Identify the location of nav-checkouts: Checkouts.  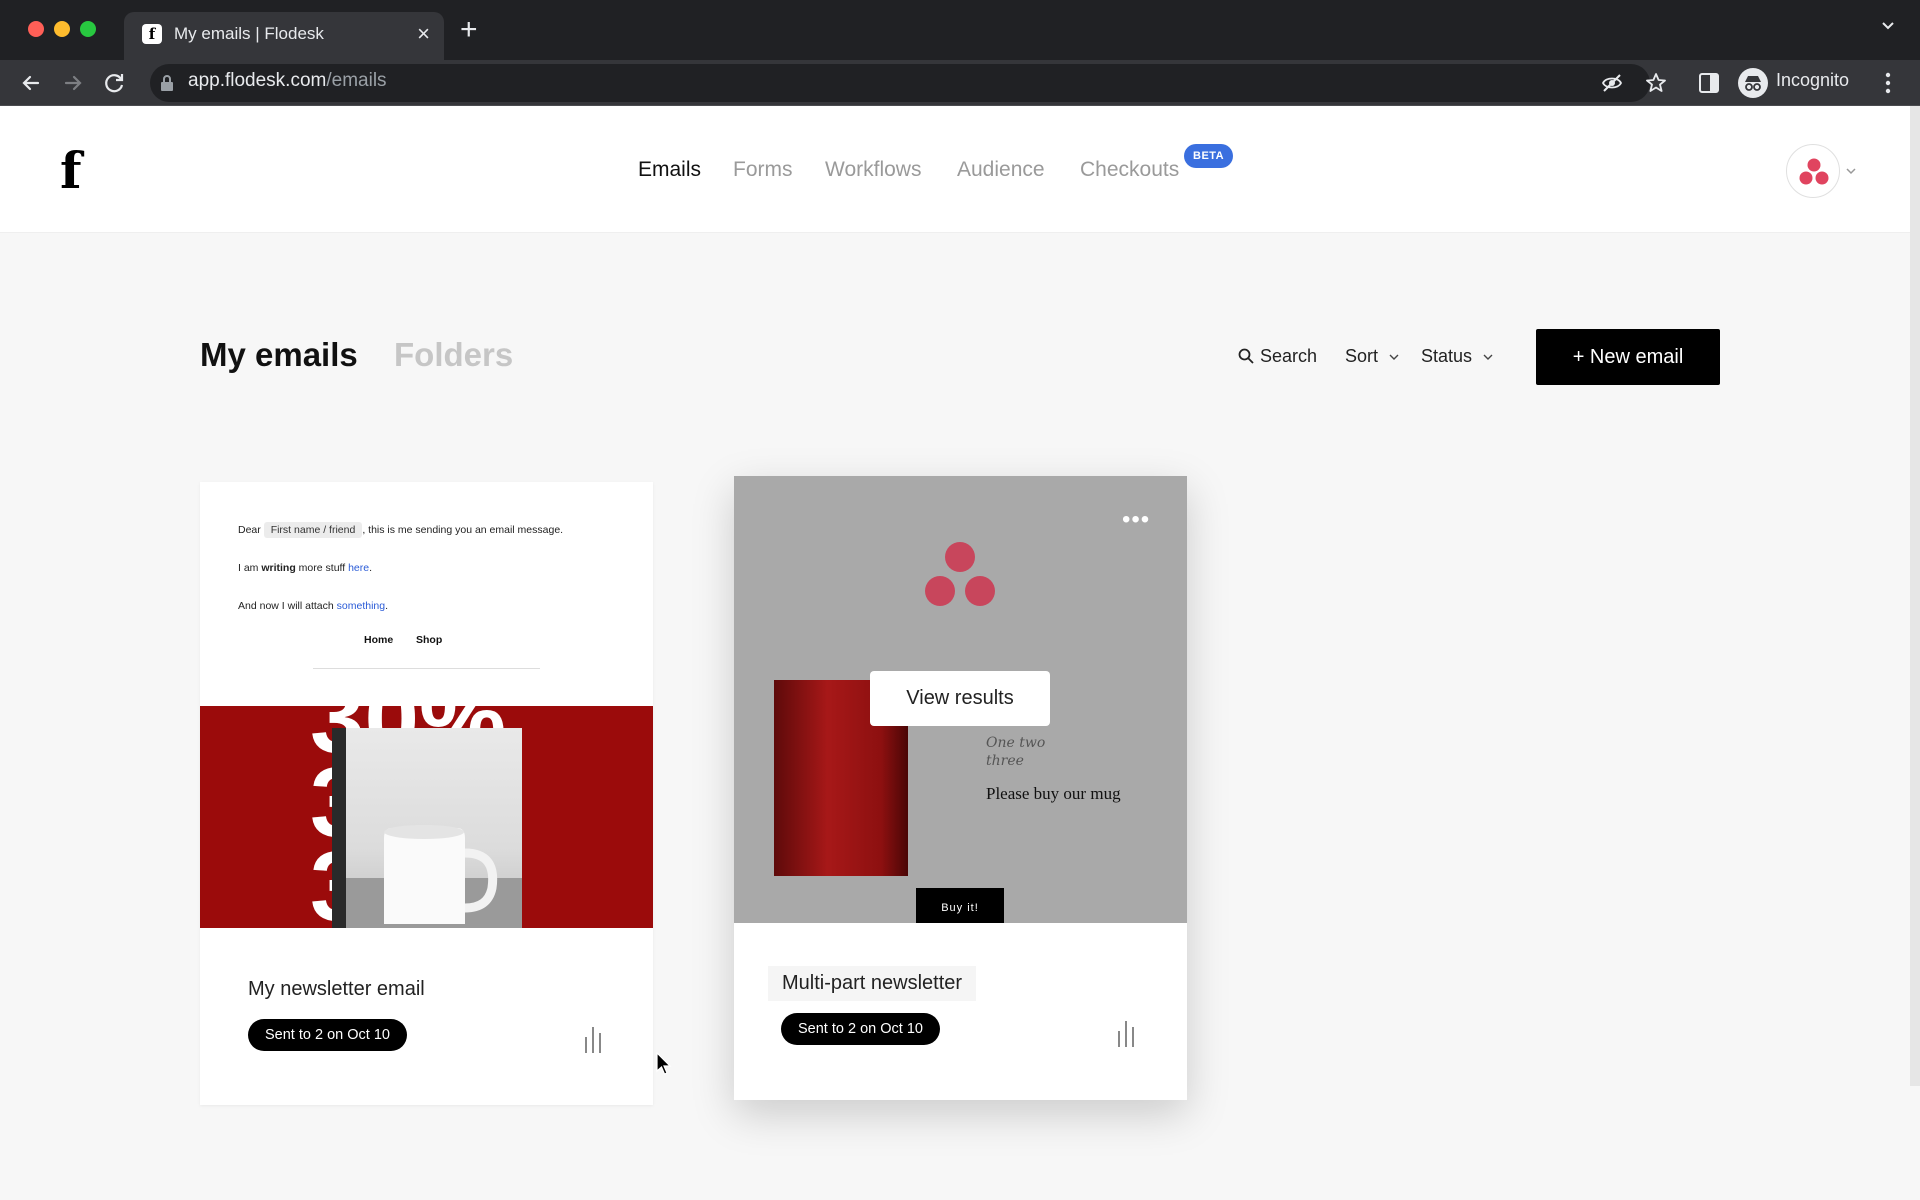
(1129, 170).